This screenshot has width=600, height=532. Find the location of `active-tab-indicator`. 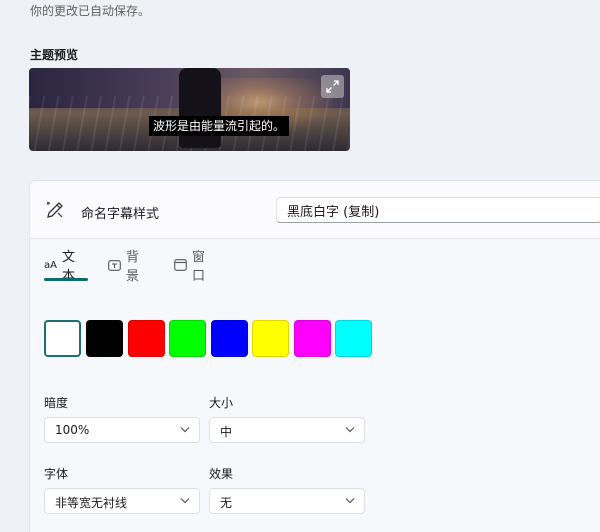

active-tab-indicator is located at coordinates (66, 279).